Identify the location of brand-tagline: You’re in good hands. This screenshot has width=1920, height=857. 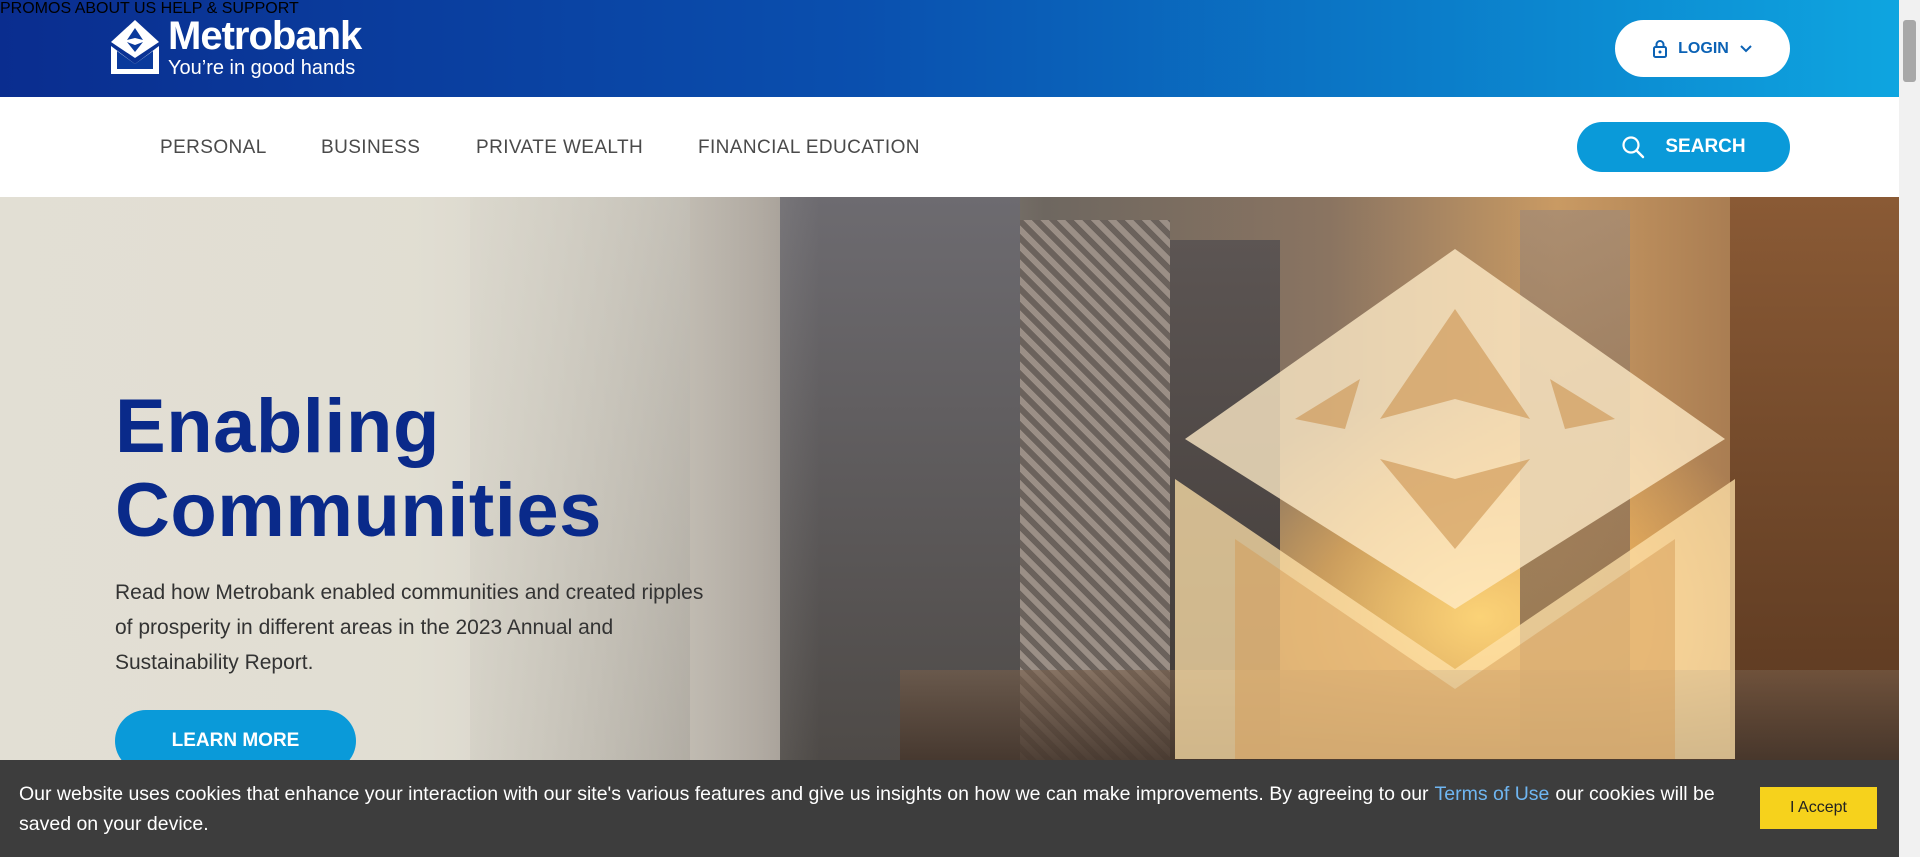
(262, 68).